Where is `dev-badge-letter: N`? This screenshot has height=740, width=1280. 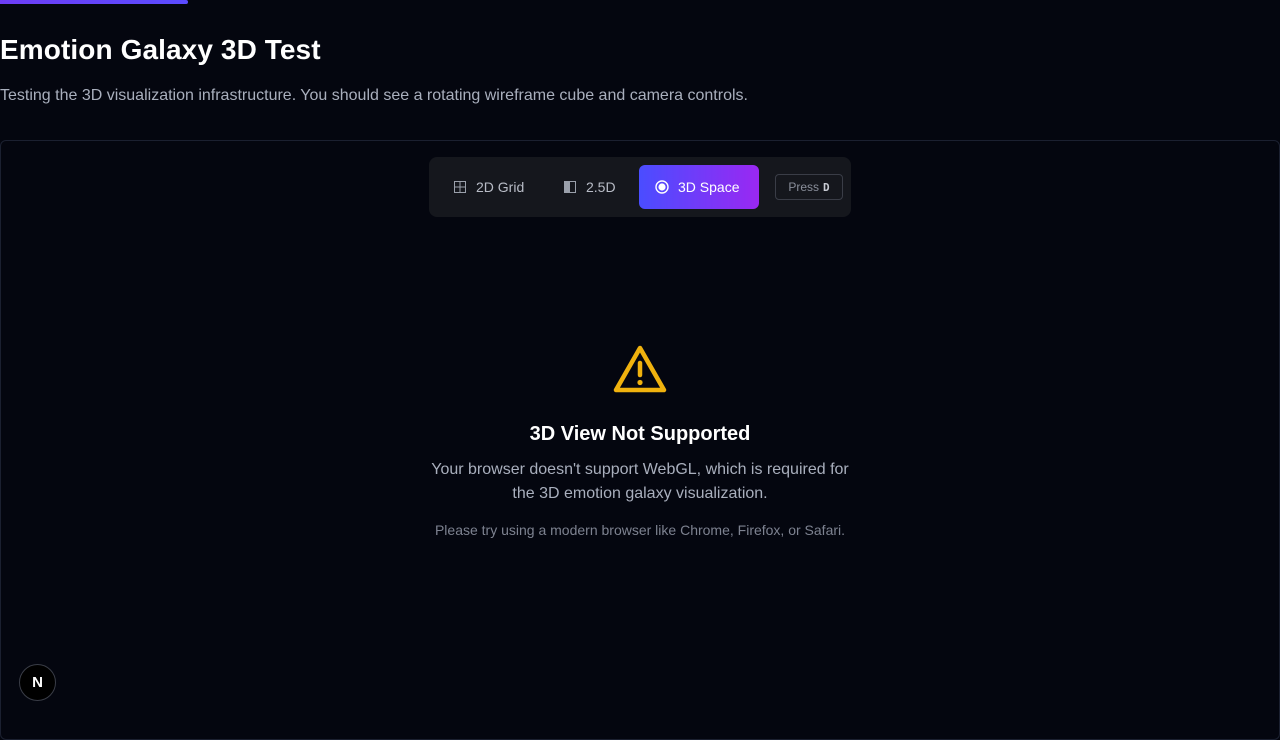
dev-badge-letter: N is located at coordinates (37, 682).